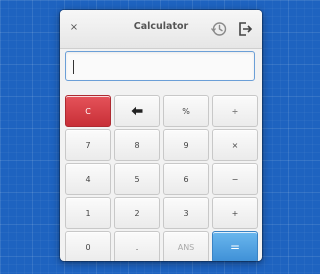 This screenshot has width=320, height=274. Describe the element at coordinates (235, 111) in the screenshot. I see `divide-button: ÷` at that location.